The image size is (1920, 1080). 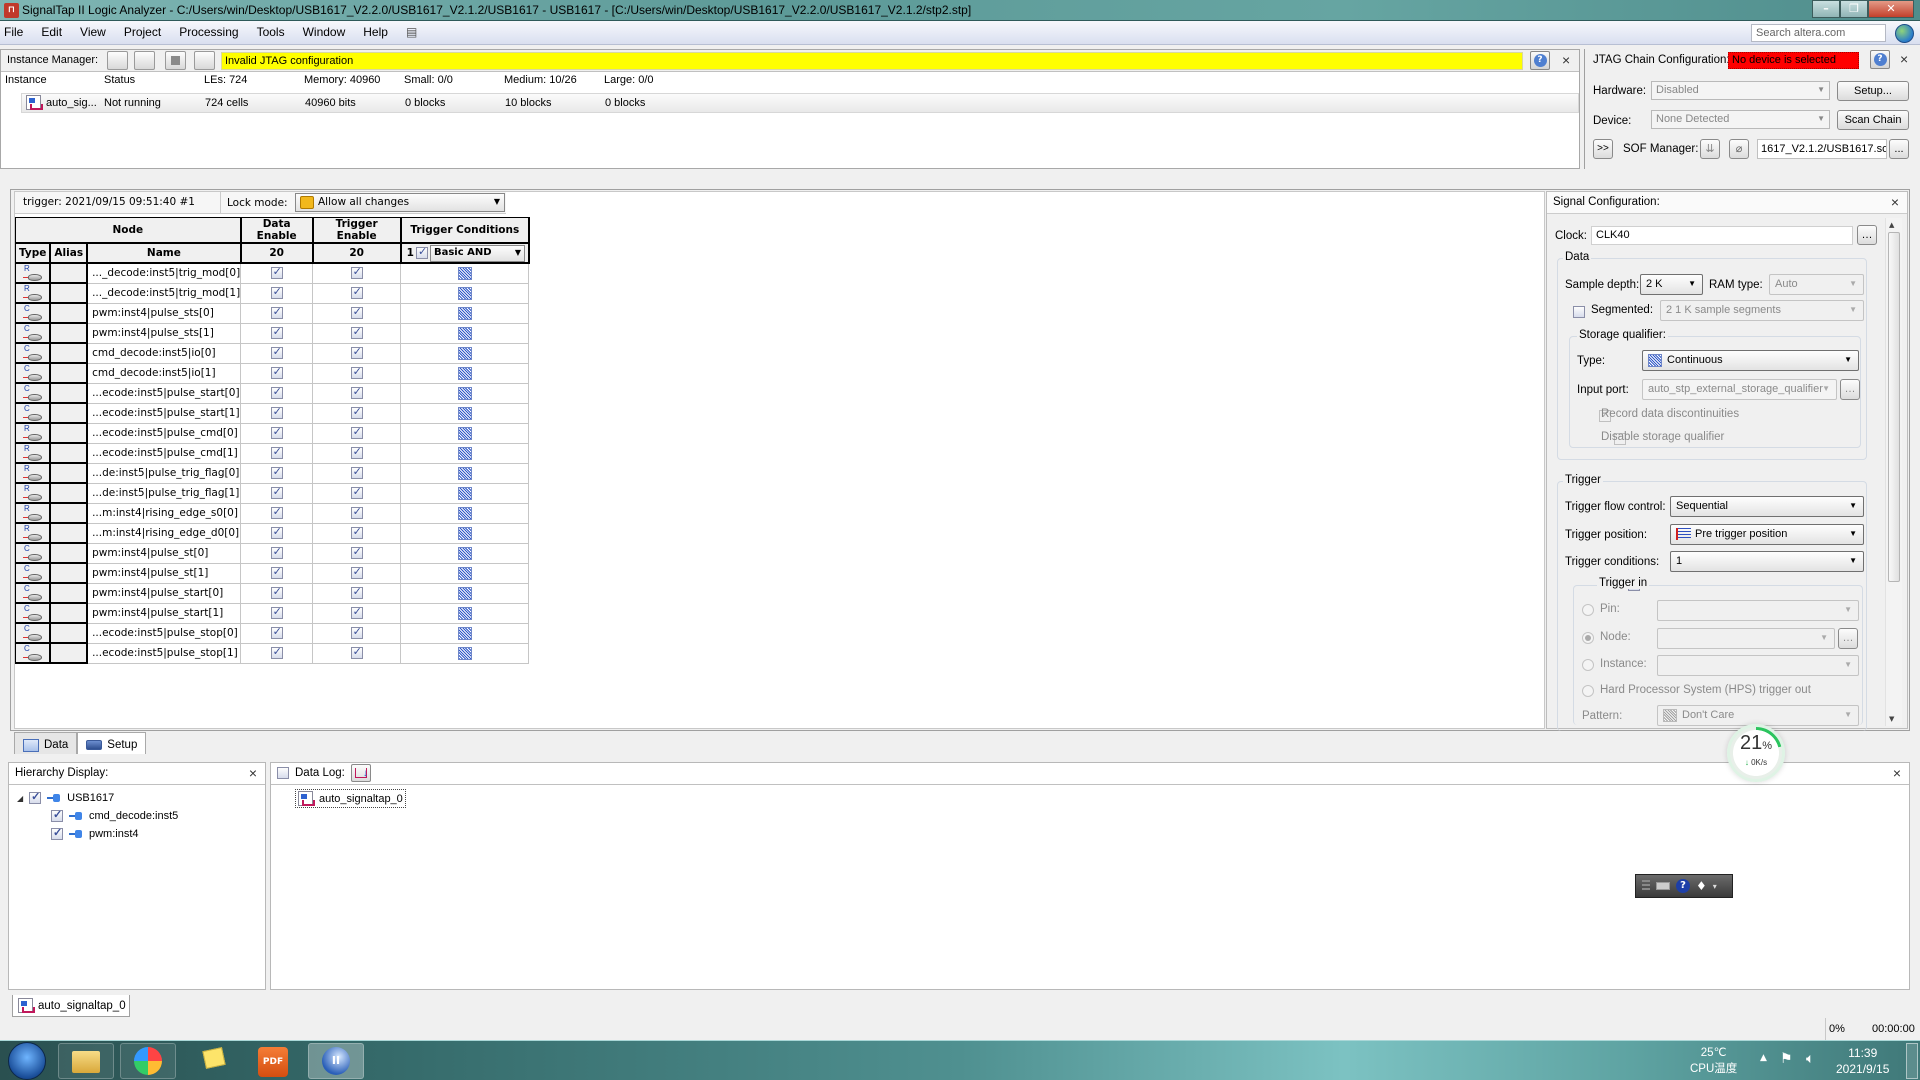 I want to click on show-desktop-button, so click(x=1912, y=1061).